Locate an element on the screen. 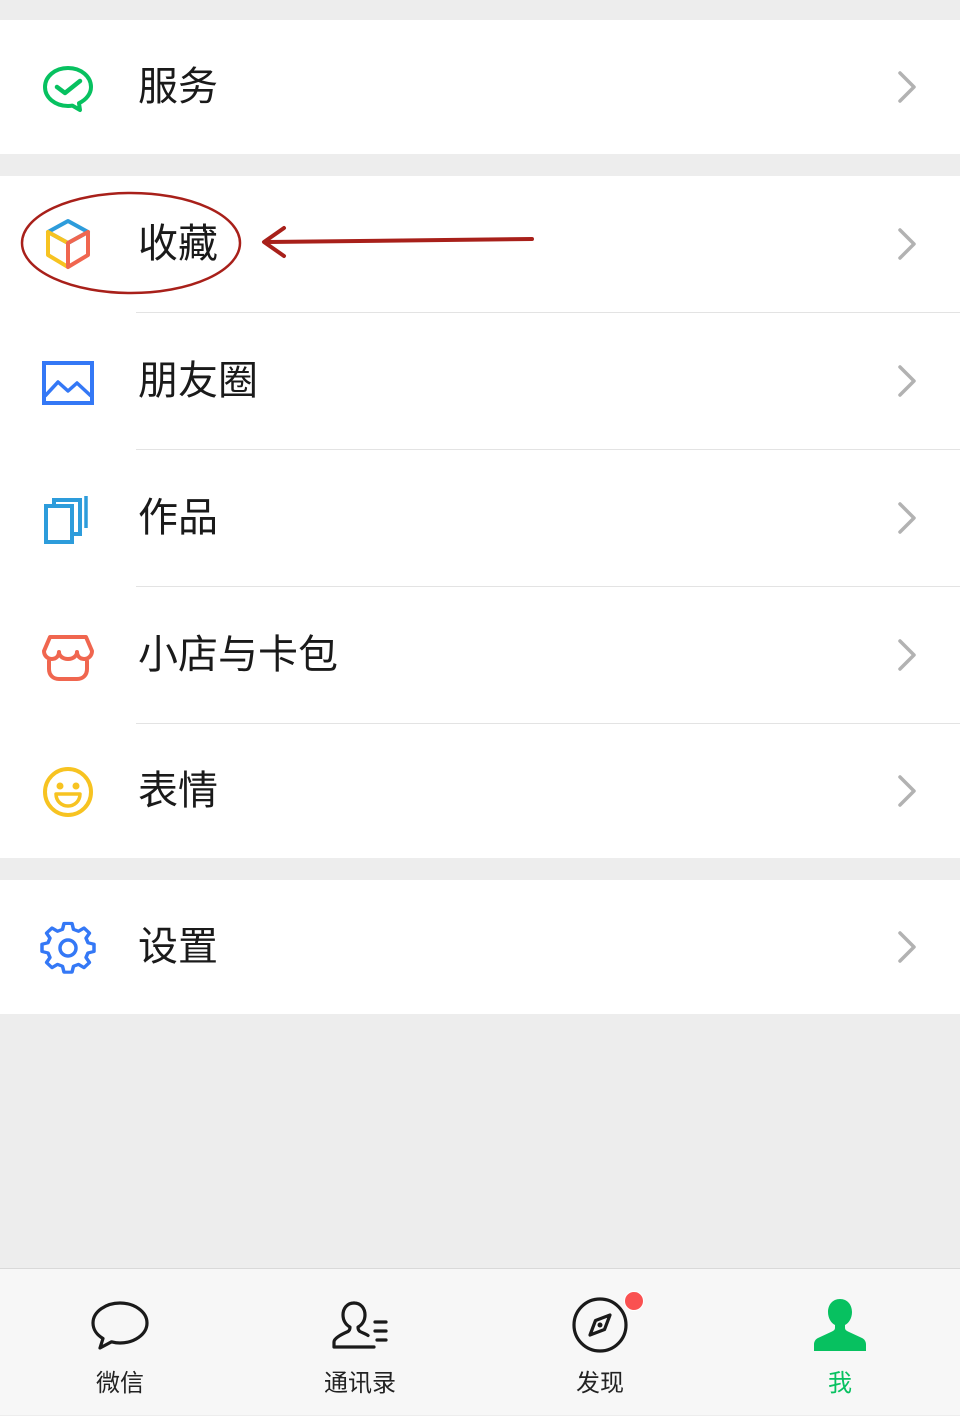 Image resolution: width=960 pixels, height=1416 pixels. tab-discover: 发现 is located at coordinates (600, 1342).